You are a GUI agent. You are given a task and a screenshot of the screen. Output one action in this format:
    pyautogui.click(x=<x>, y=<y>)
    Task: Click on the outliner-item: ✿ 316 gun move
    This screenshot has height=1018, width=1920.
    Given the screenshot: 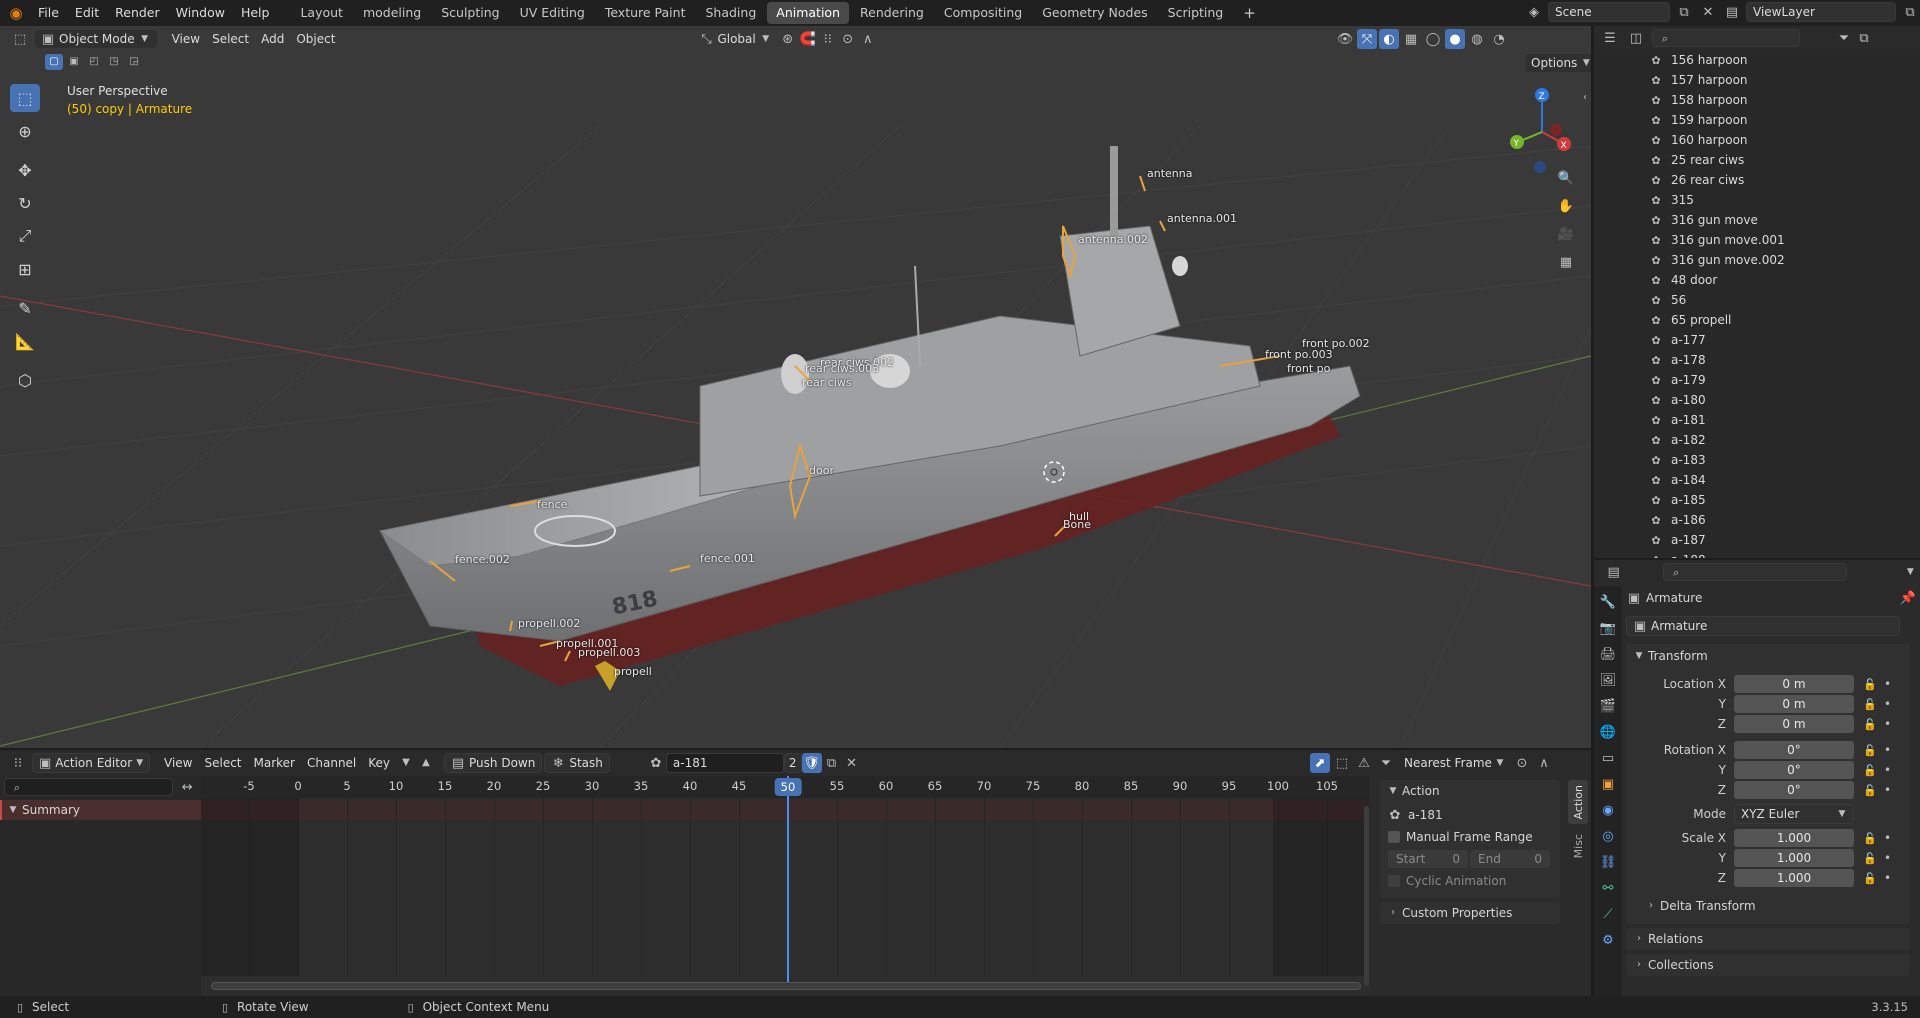 What is the action you would take?
    pyautogui.click(x=1757, y=220)
    